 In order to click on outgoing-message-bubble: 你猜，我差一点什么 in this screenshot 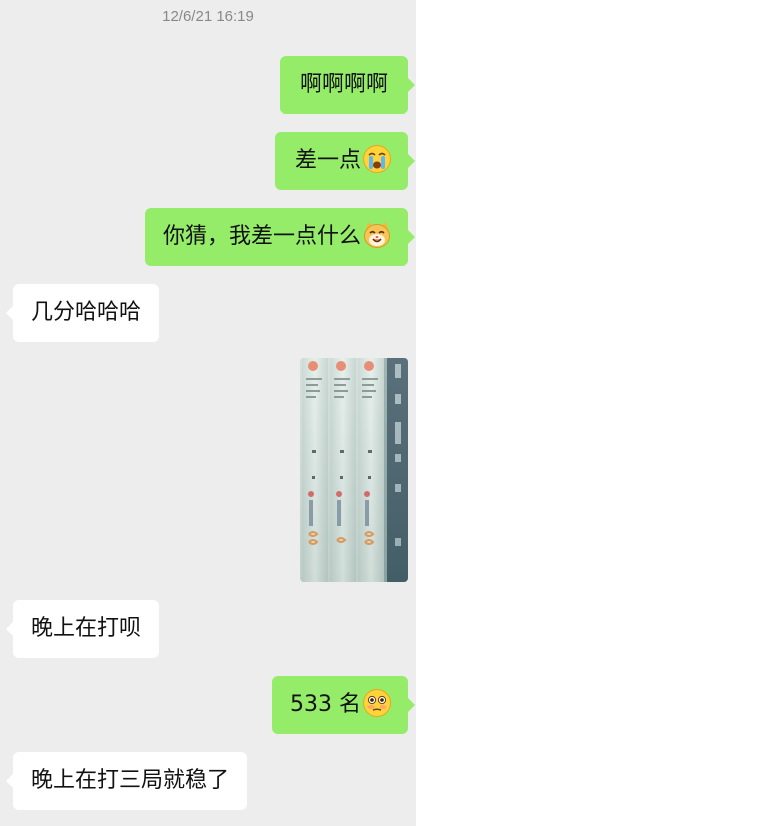, I will do `click(279, 237)`.